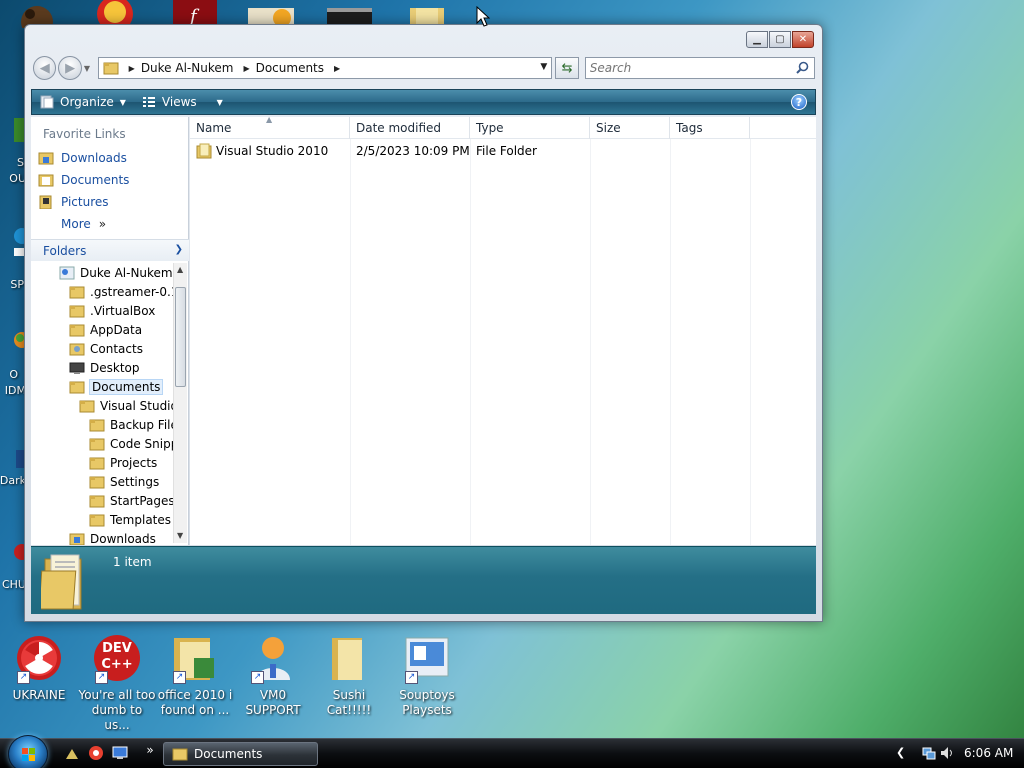 Image resolution: width=1024 pixels, height=768 pixels. Describe the element at coordinates (110, 250) in the screenshot. I see `folders-header: Folders ❯` at that location.